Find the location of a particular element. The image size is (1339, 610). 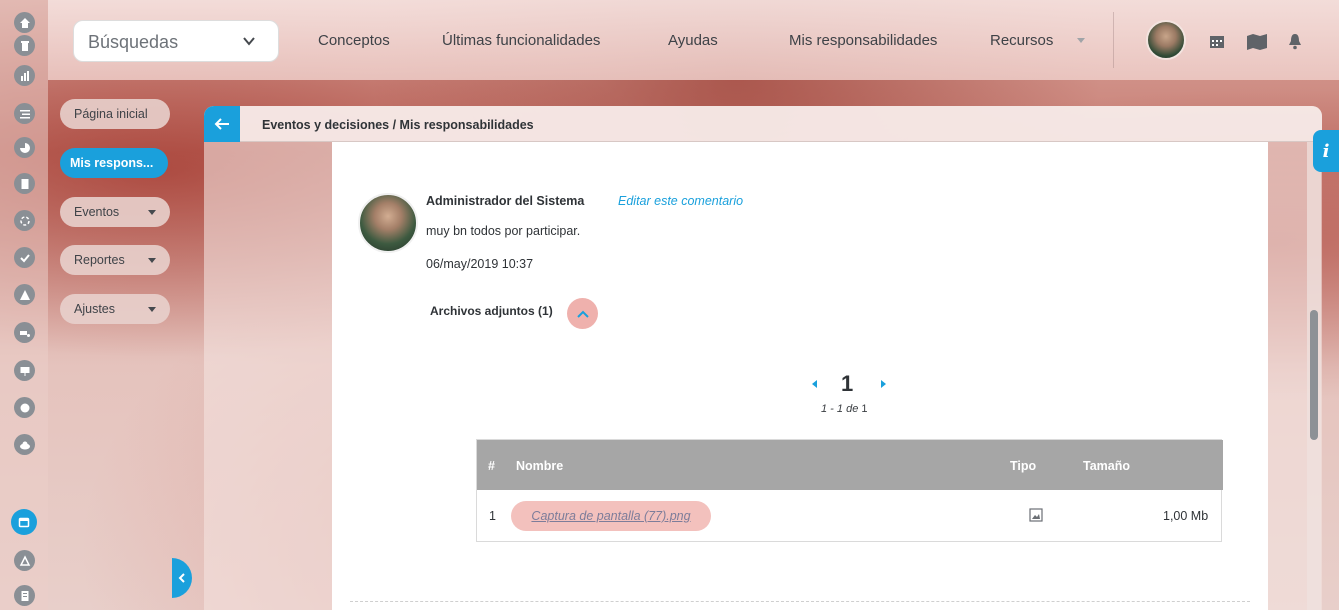

search-label: Búsquedas is located at coordinates (133, 42).